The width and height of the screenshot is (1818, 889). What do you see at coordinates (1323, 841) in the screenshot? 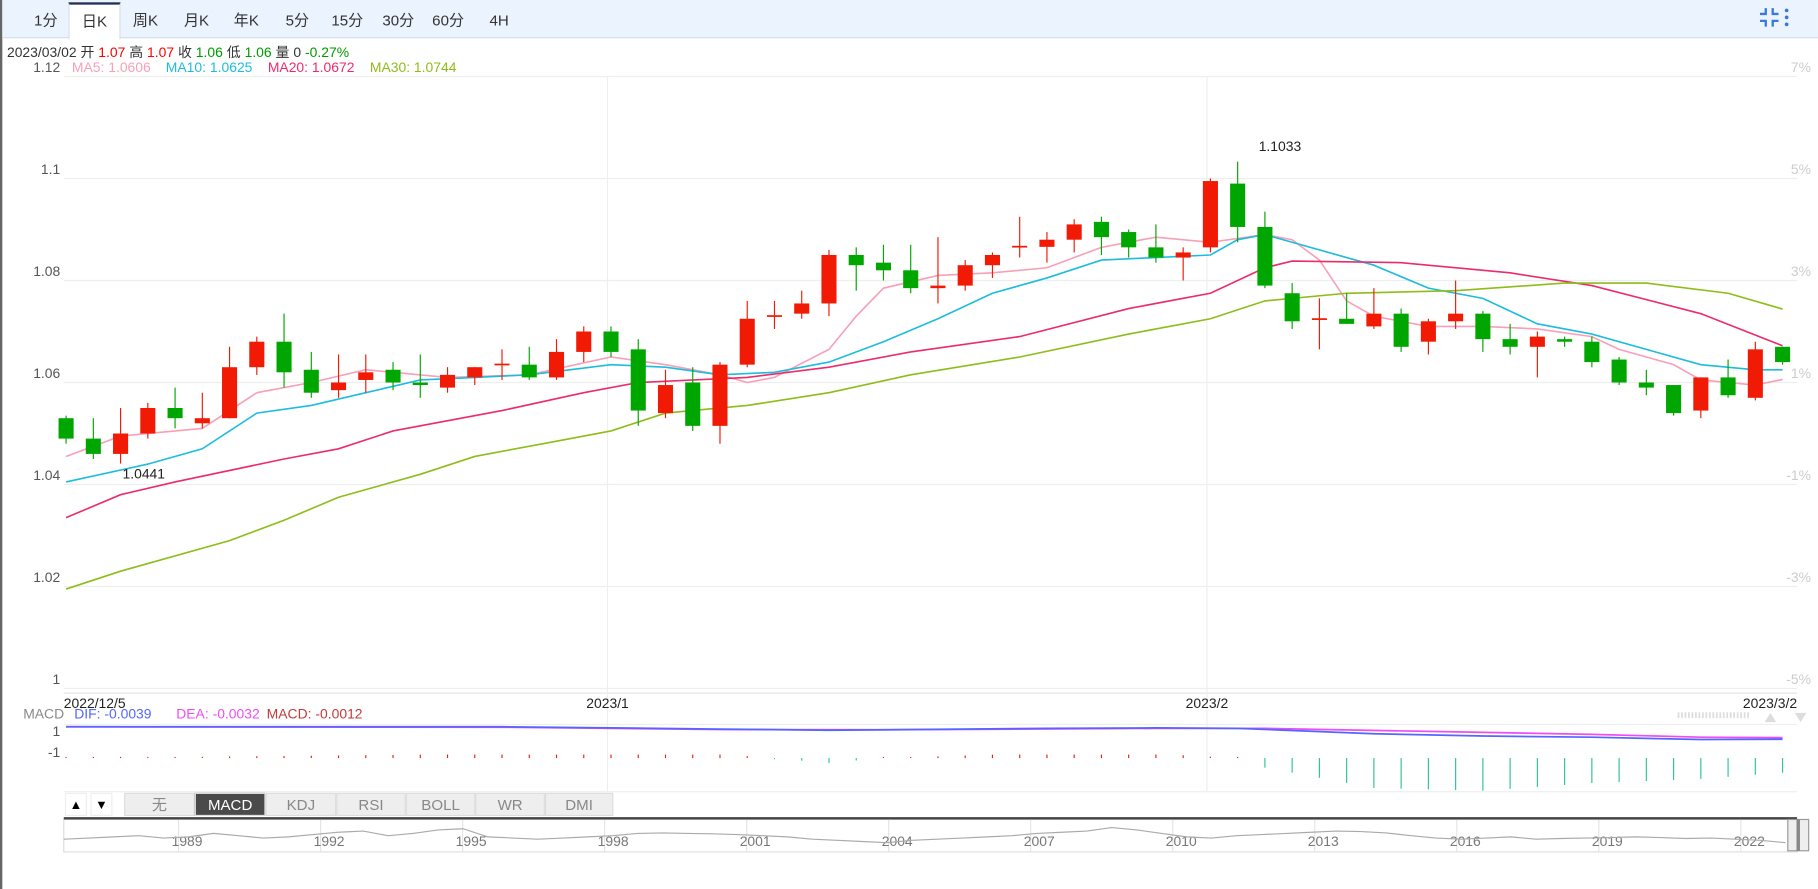
I see `navigator-year-label: 2013` at bounding box center [1323, 841].